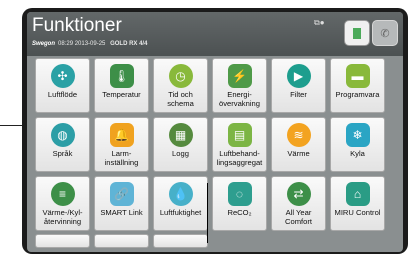 This screenshot has width=419, height=254. I want to click on function-tile: ▤ Luftbehand- lingsaggregat, so click(239, 144).